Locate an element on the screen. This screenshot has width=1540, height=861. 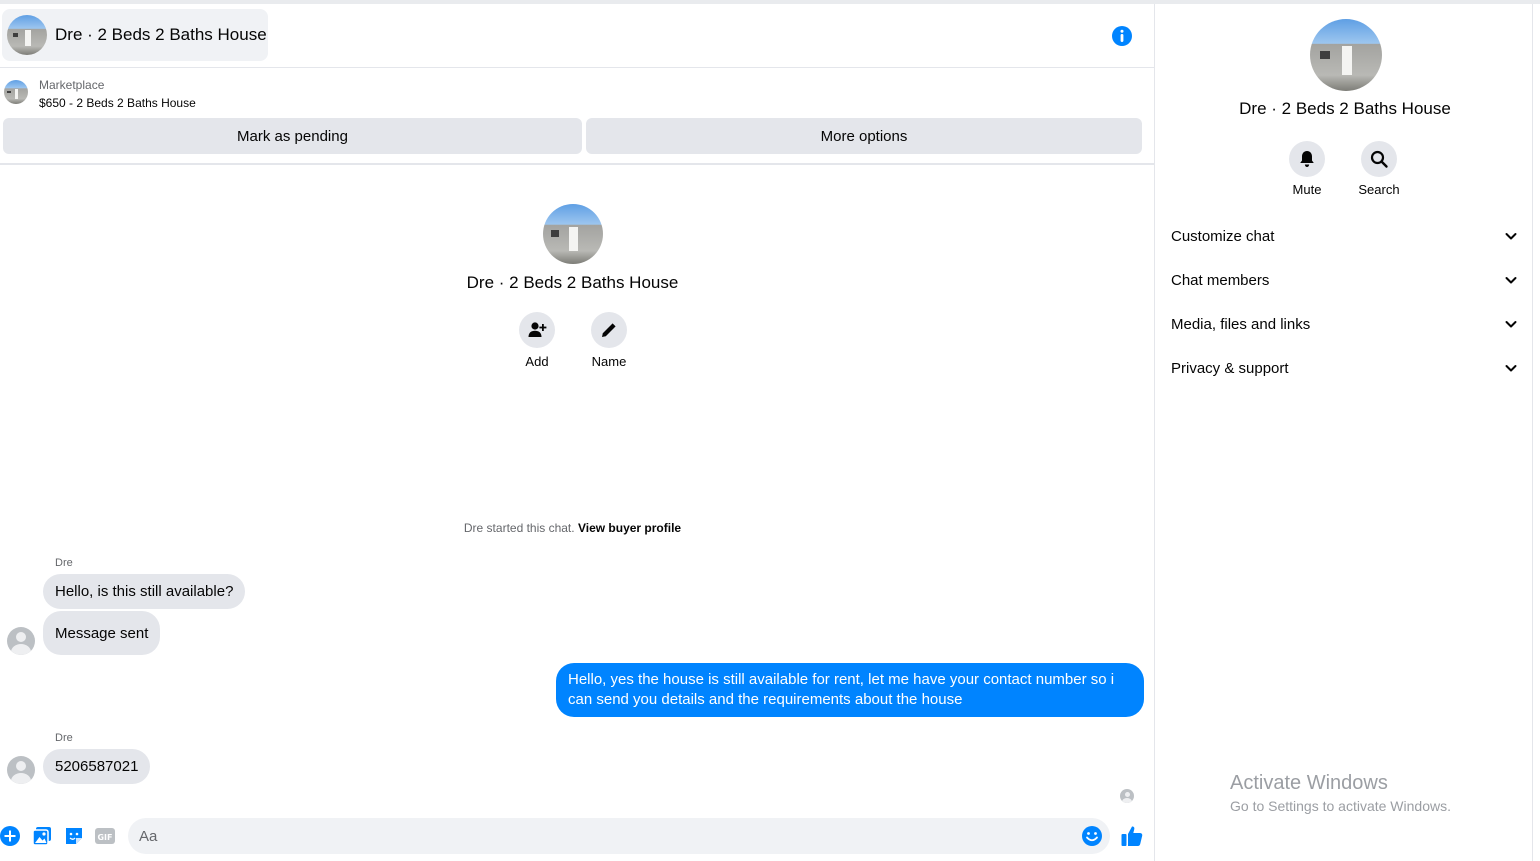
listing-source: Marketplace is located at coordinates (72, 85).